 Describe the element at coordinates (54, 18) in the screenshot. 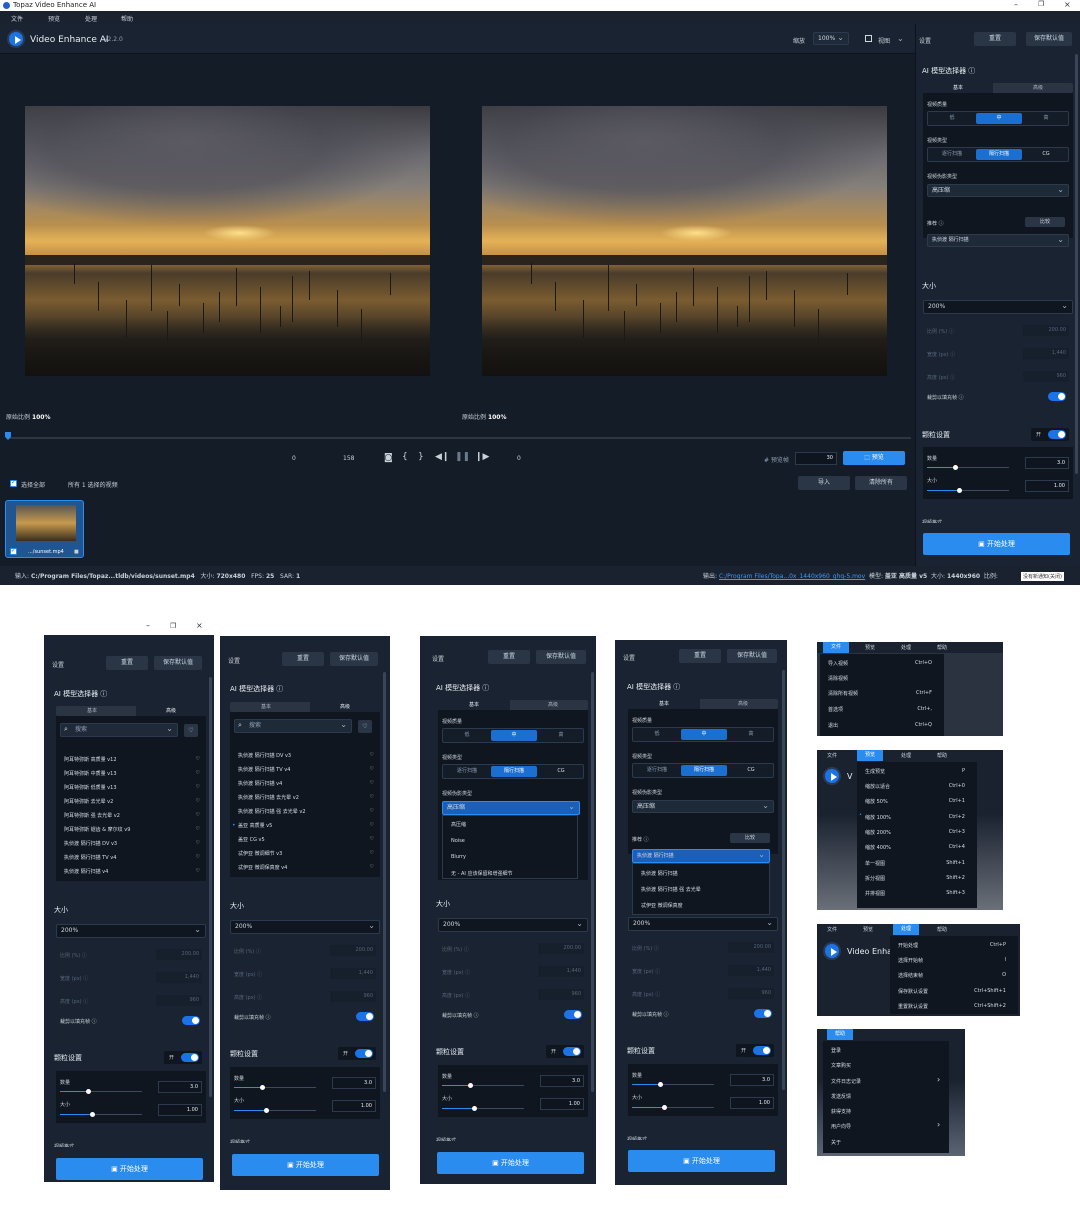

I see `menu-preview: 预览` at that location.